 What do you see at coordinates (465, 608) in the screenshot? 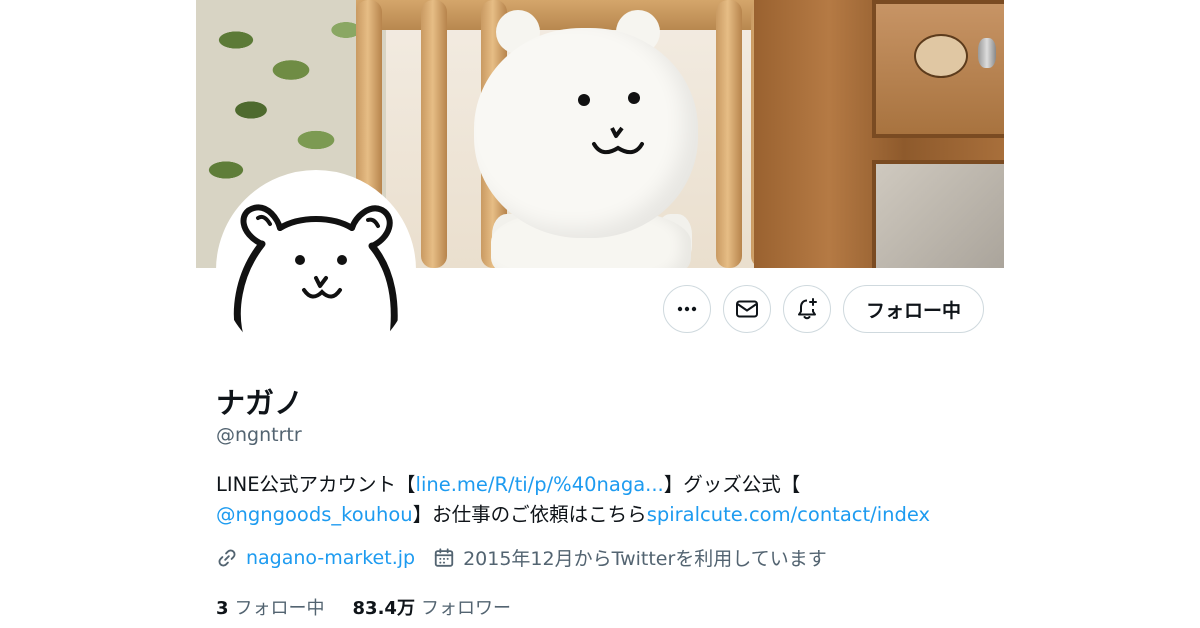
I see `followers-label: フォロワー` at bounding box center [465, 608].